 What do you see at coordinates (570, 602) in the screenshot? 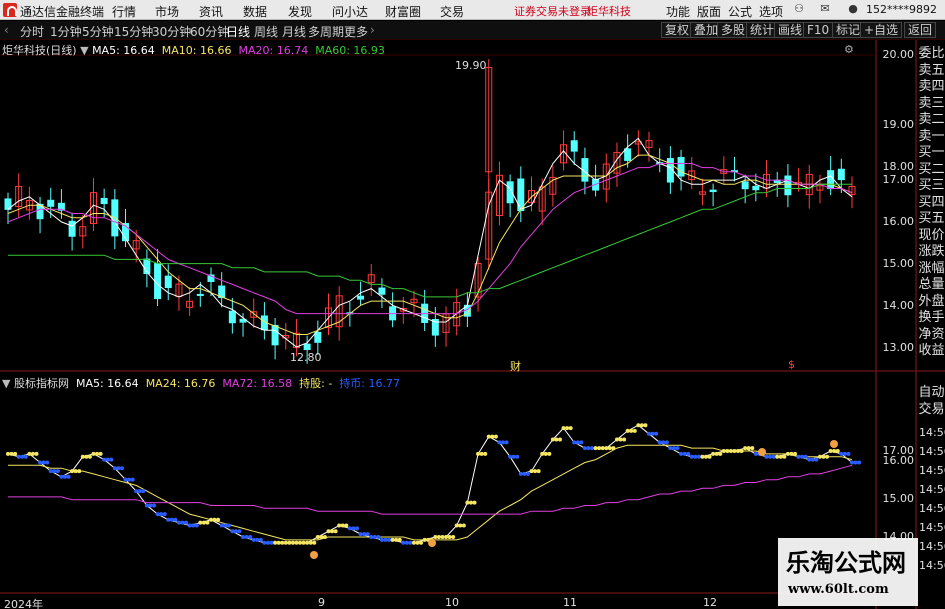
I see `x-label-11: 11` at bounding box center [570, 602].